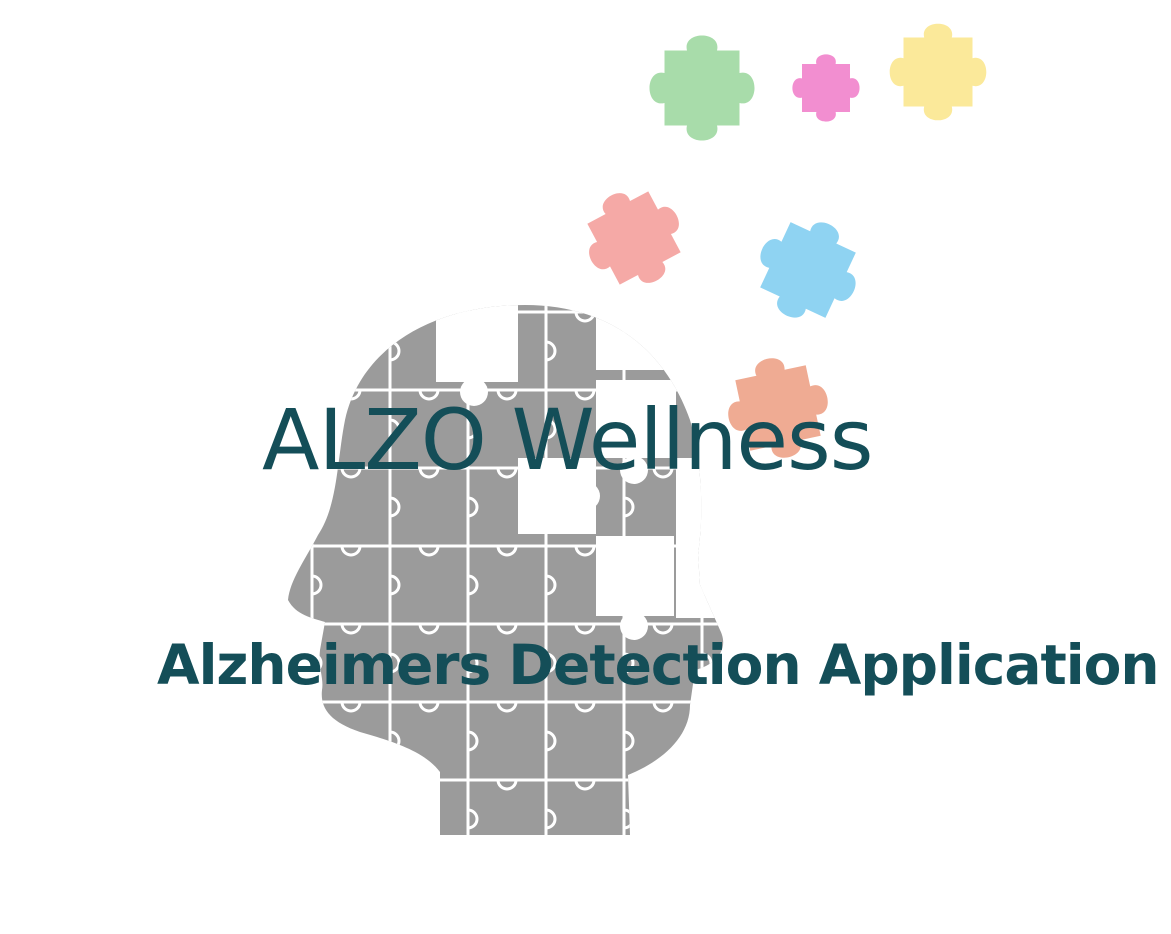 The width and height of the screenshot is (1171, 934). What do you see at coordinates (568, 440) in the screenshot?
I see `app-title: ALZO Wellness` at bounding box center [568, 440].